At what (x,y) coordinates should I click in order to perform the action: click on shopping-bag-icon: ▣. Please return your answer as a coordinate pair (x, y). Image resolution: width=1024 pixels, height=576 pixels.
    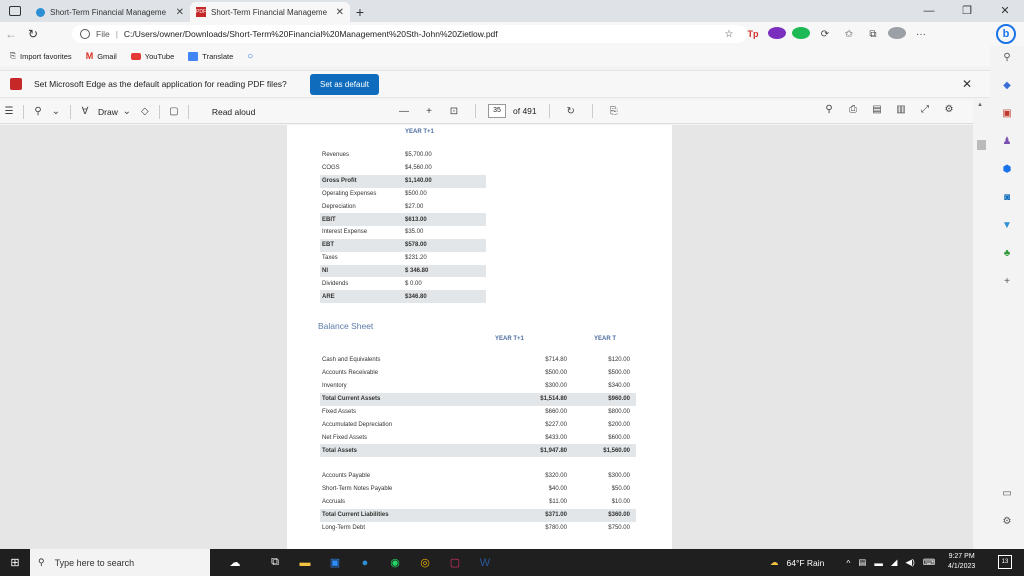
    Looking at the image, I should click on (1007, 115).